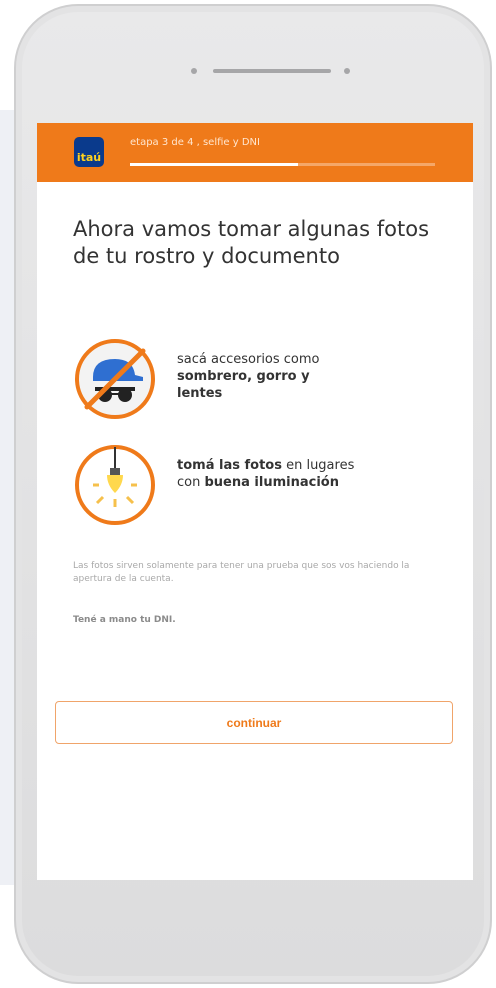 This screenshot has height=988, width=496. I want to click on speaker-grille, so click(272, 71).